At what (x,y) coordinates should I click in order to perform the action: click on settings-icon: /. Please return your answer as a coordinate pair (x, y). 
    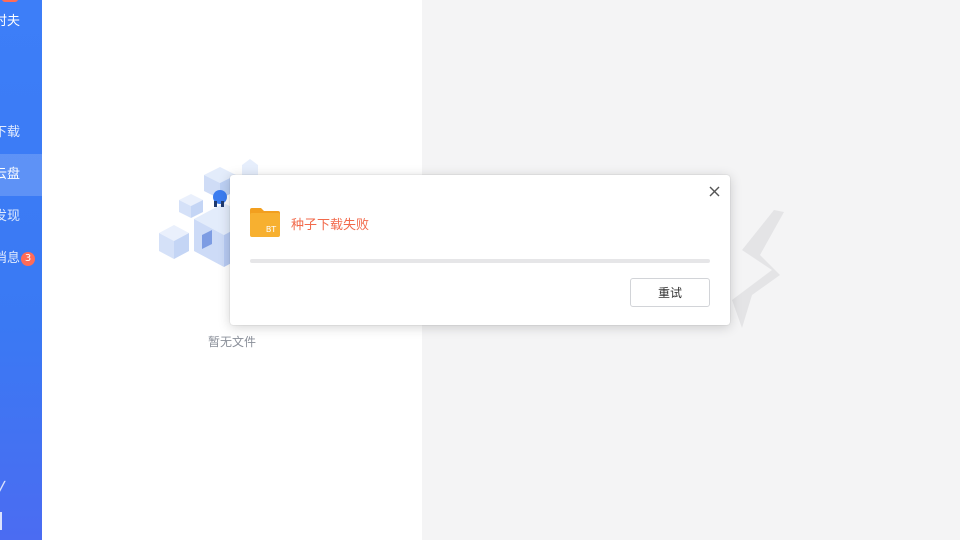
    Looking at the image, I should click on (3, 488).